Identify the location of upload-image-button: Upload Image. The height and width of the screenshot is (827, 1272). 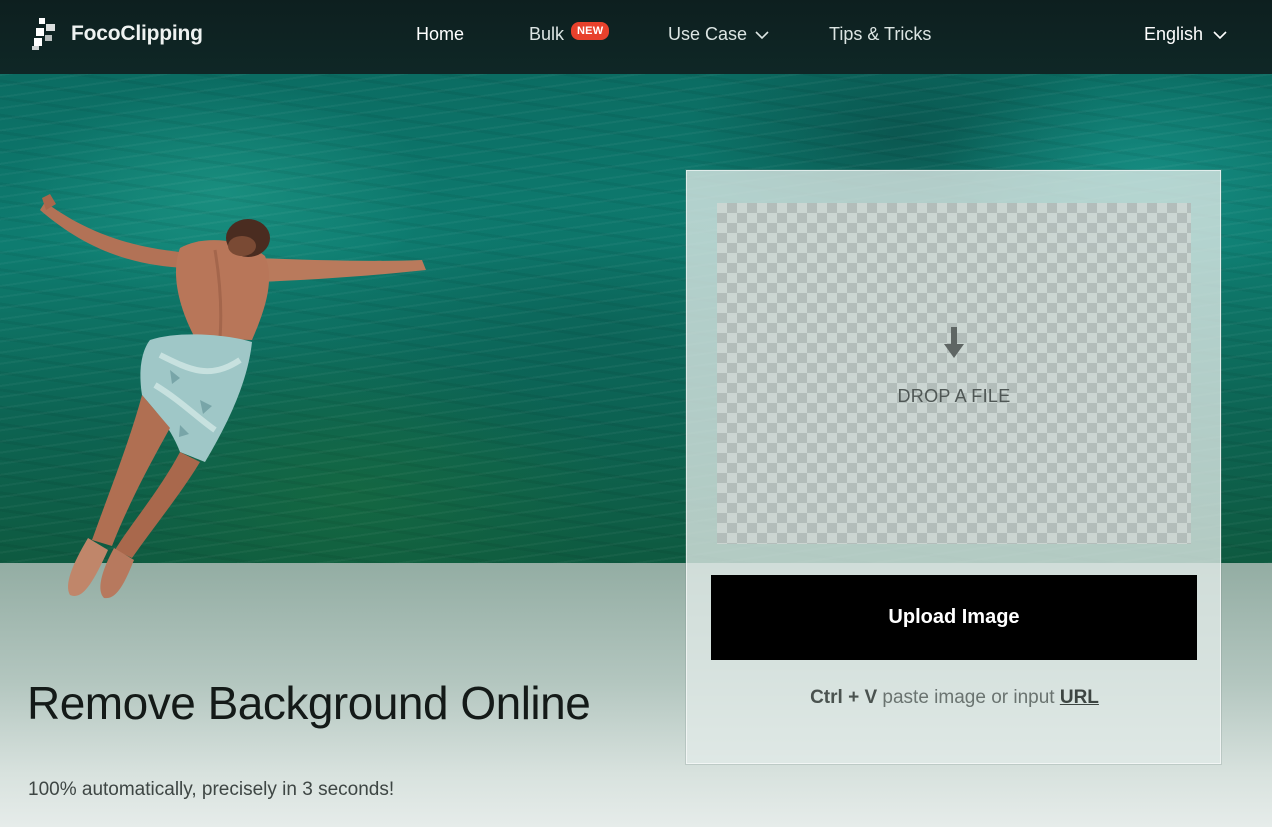
(954, 617).